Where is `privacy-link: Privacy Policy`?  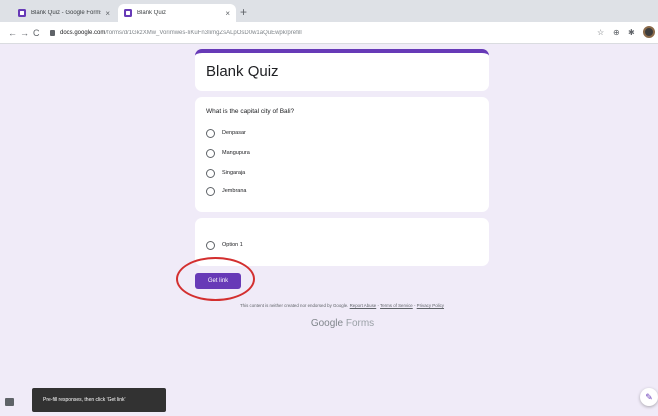
privacy-link: Privacy Policy is located at coordinates (430, 305).